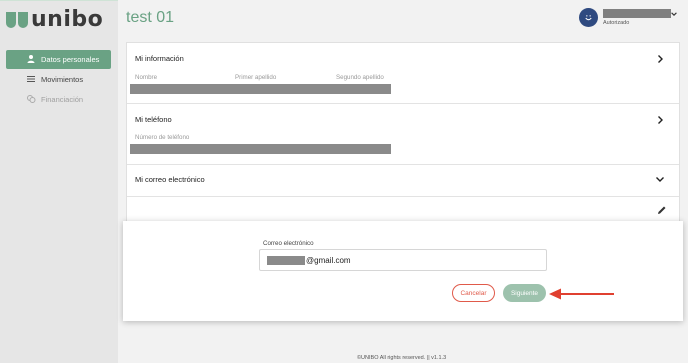 The height and width of the screenshot is (363, 688). I want to click on section-title: Mi correo electrónico, so click(170, 179).